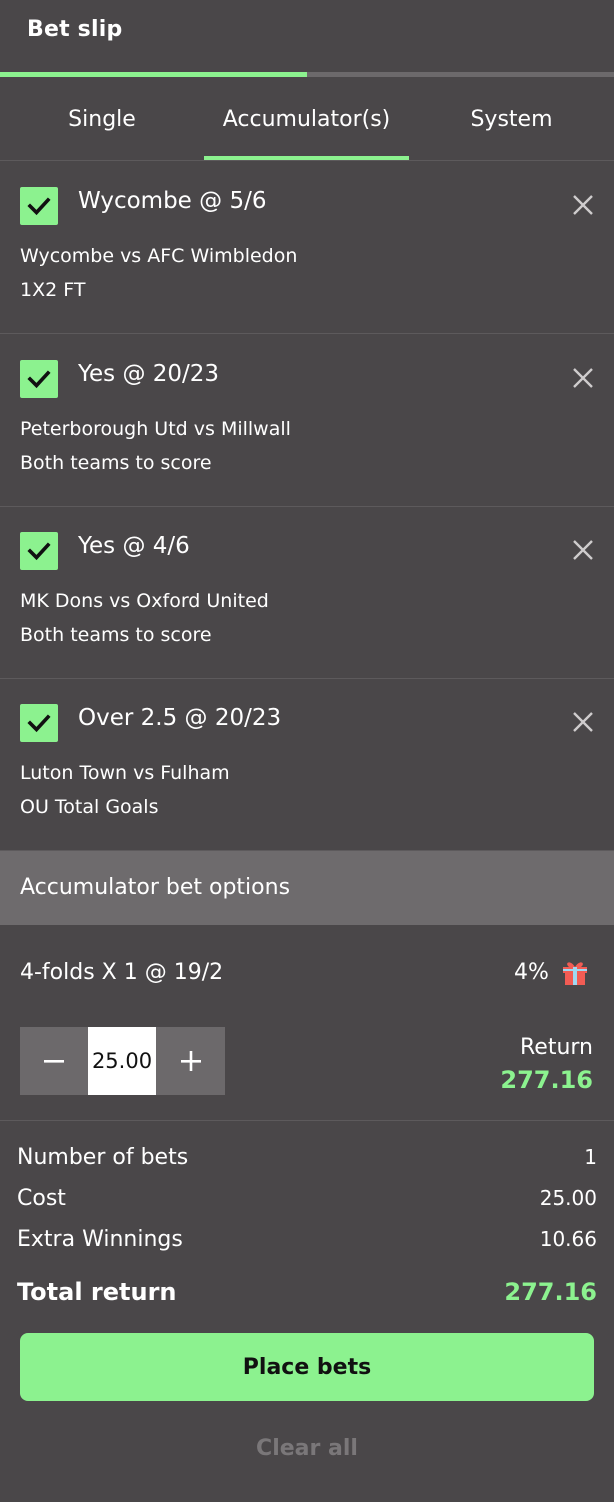 The height and width of the screenshot is (1502, 614). I want to click on summary-extra-winnings: Extra Winnings 10.66, so click(307, 1244).